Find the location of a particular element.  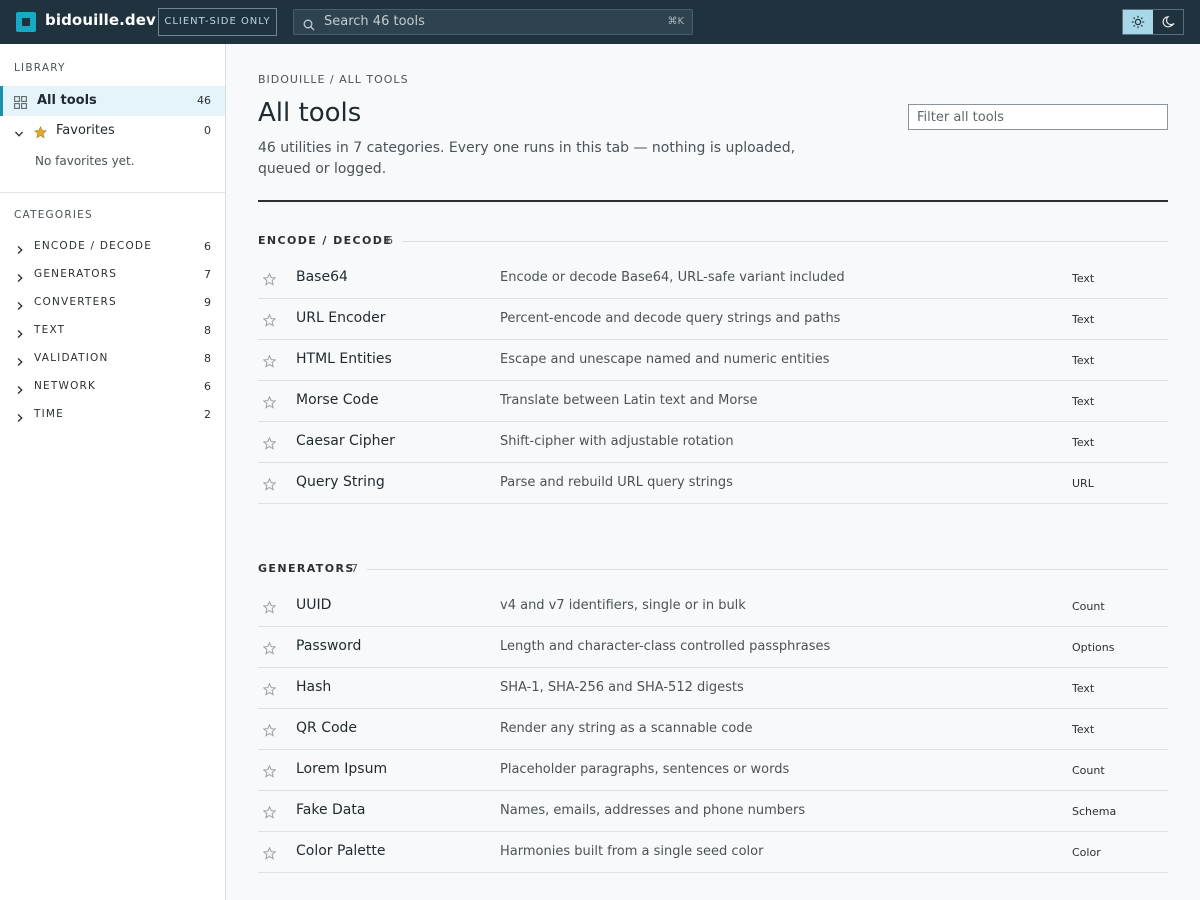

sidebar-category-generators: GENERATORS 7 is located at coordinates (112, 274).